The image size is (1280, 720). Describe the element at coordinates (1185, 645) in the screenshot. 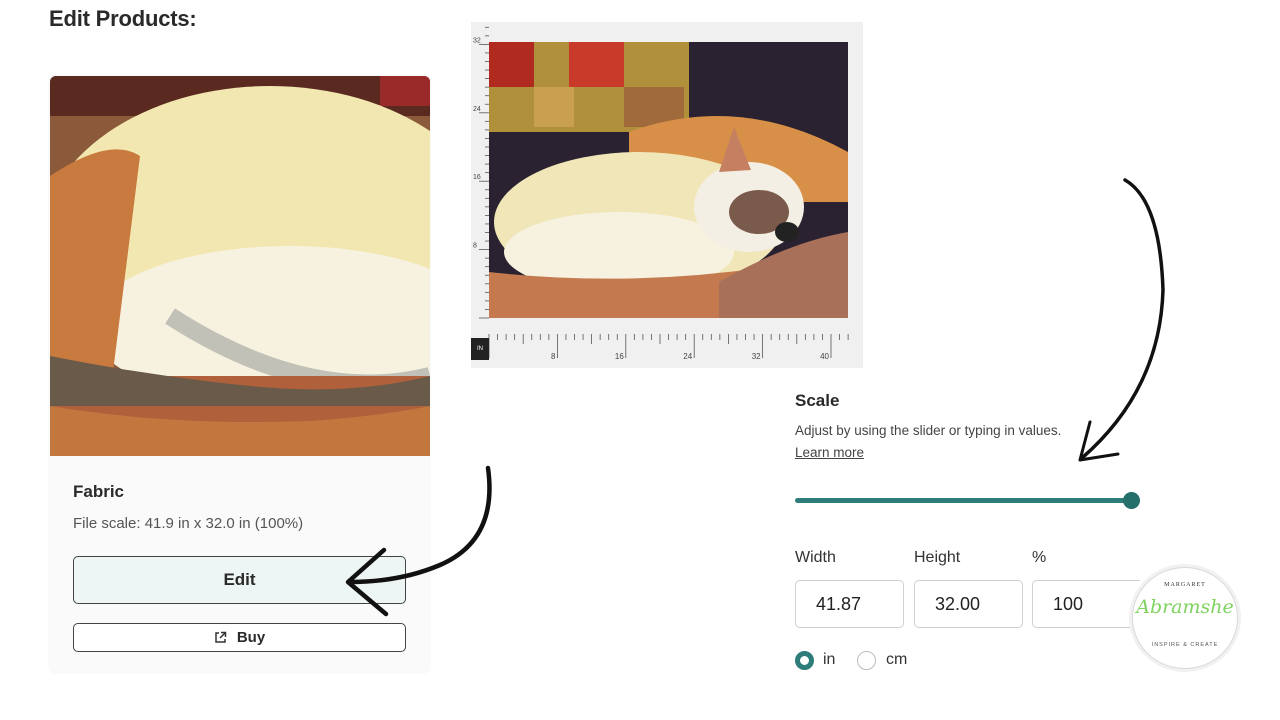

I see `logo-bottom-text: INSPIRE & CREATE` at that location.